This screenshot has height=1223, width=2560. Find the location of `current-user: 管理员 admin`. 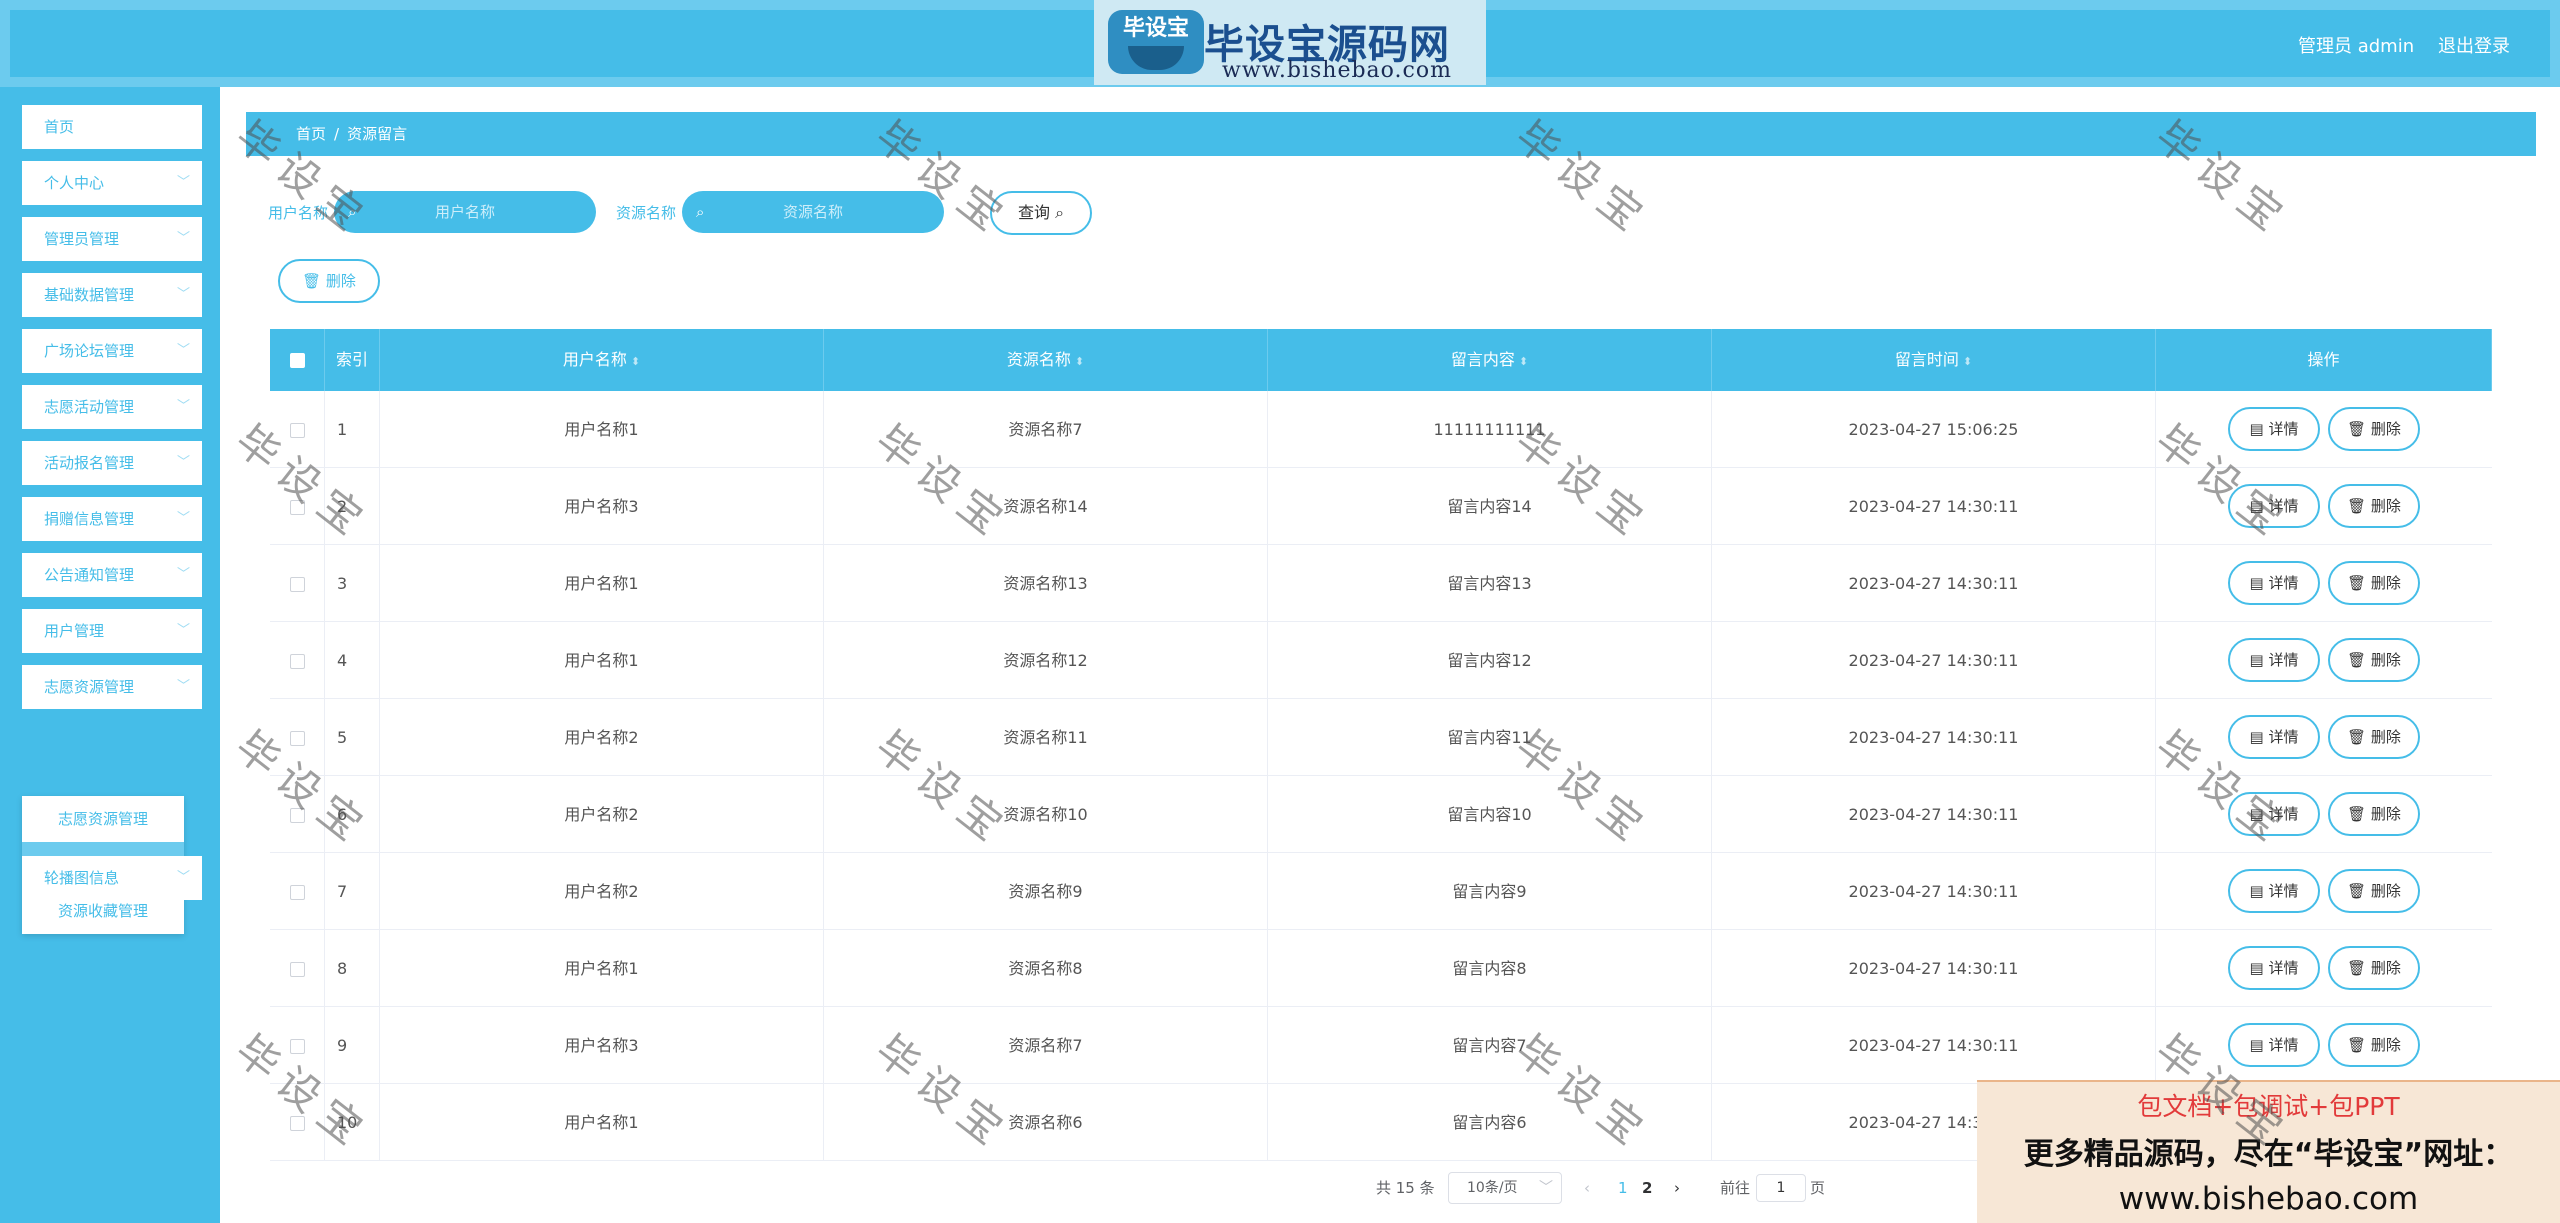

current-user: 管理员 admin is located at coordinates (2356, 46).